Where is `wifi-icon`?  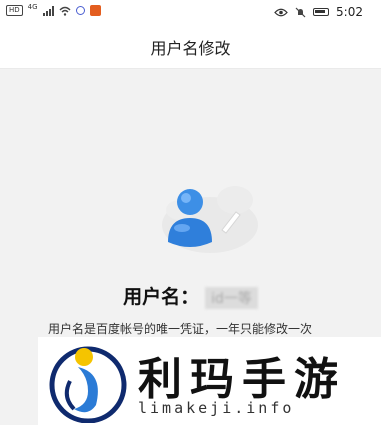
wifi-icon is located at coordinates (65, 11).